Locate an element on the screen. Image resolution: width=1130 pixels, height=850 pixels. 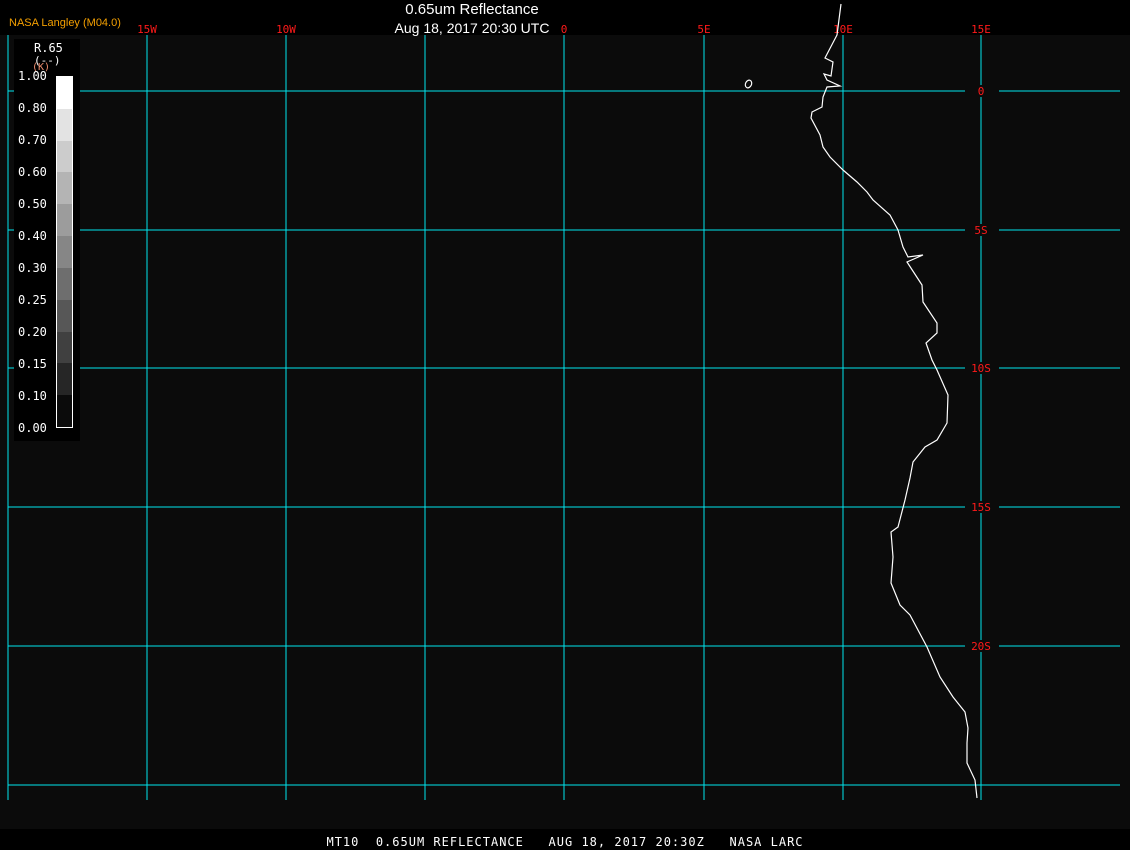
legend-tick-label: 0.20 is located at coordinates (32, 332).